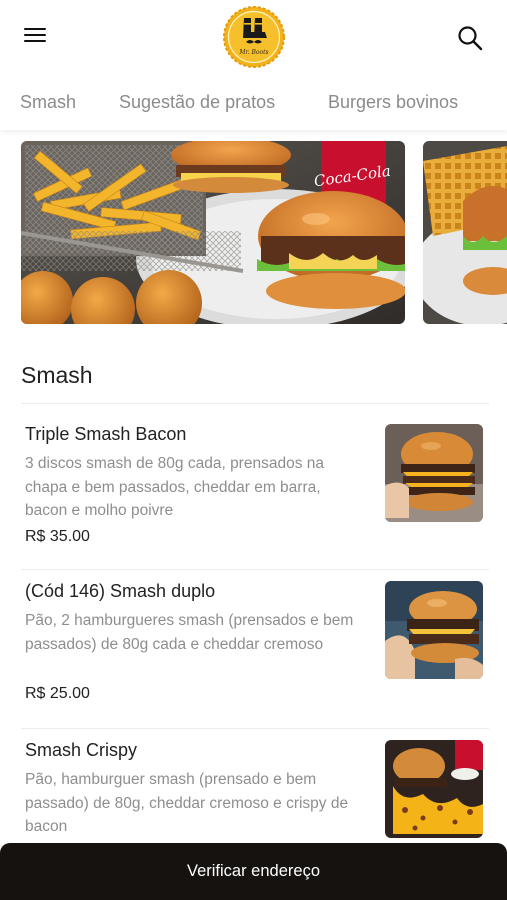 This screenshot has width=507, height=900. I want to click on tab-sugestao-de-pratos: Sugestão de pratos, so click(197, 102).